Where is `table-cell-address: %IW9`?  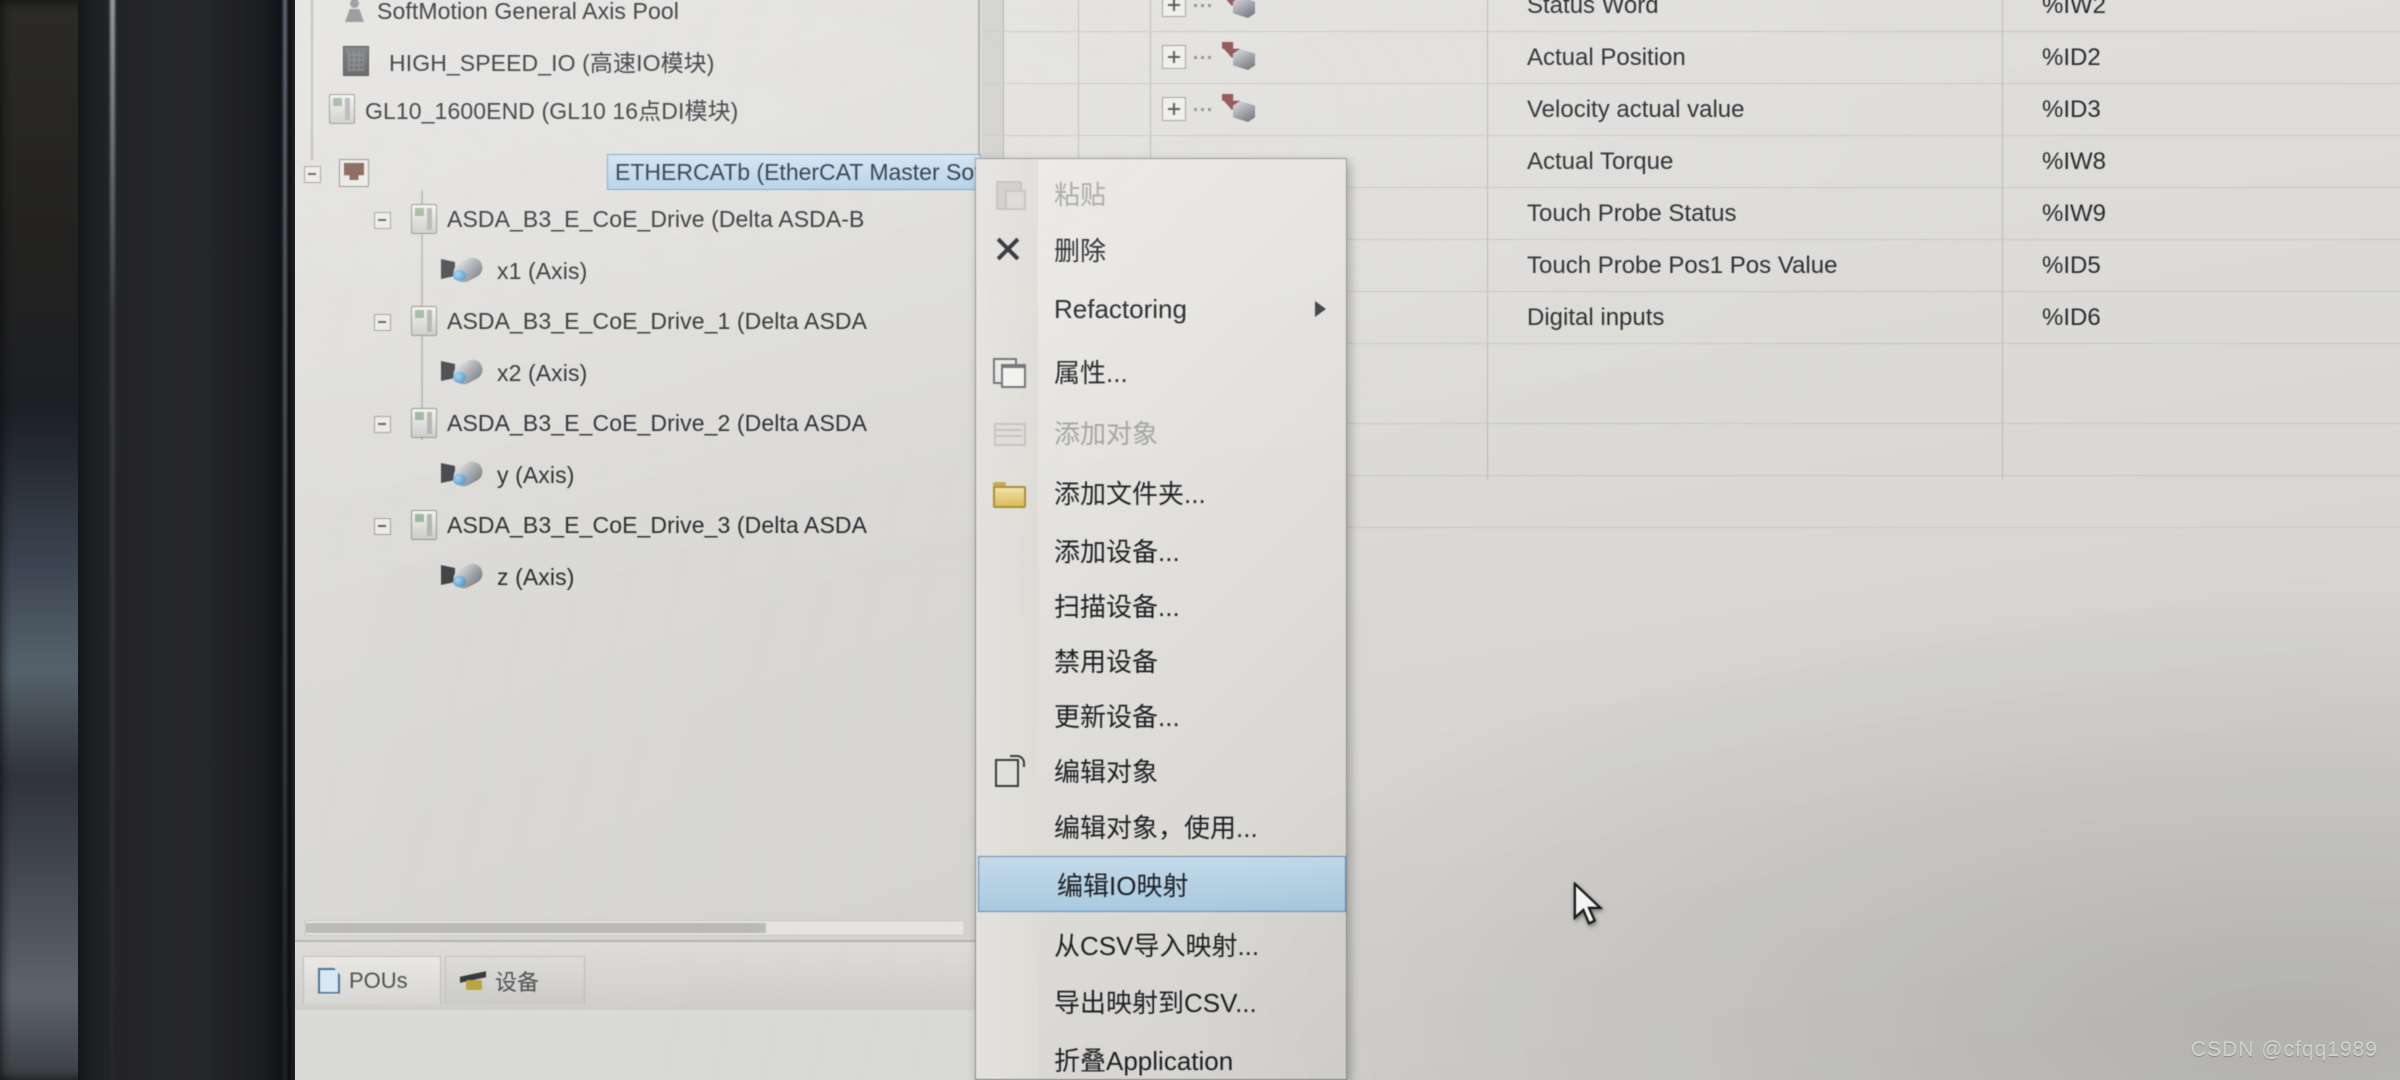 table-cell-address: %IW9 is located at coordinates (2074, 213).